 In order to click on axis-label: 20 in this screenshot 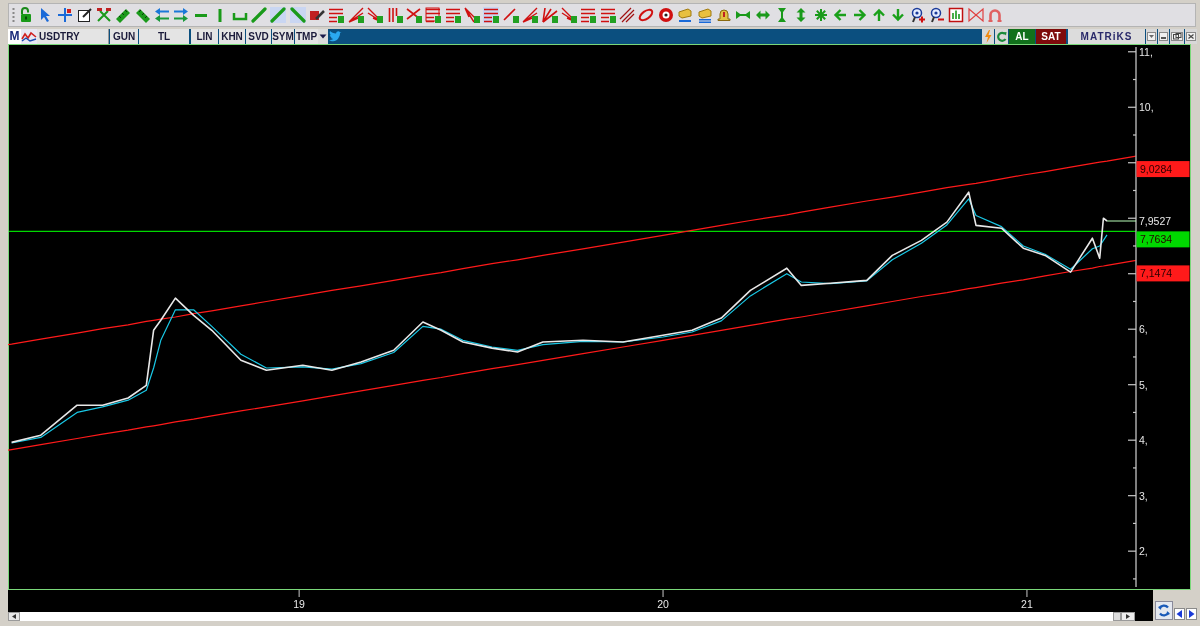, I will do `click(663, 604)`.